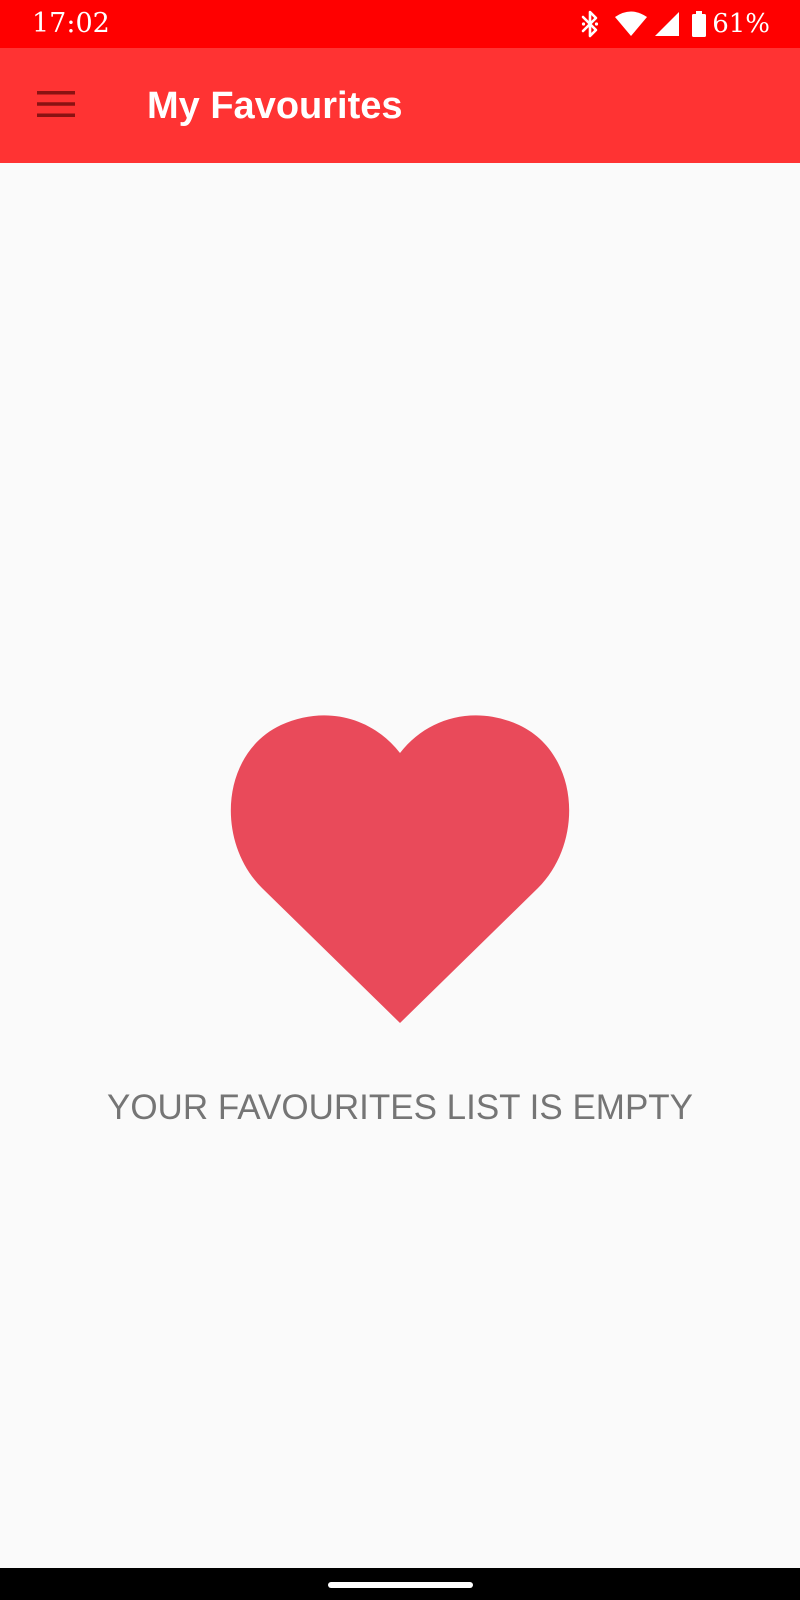 The height and width of the screenshot is (1600, 800). What do you see at coordinates (631, 24) in the screenshot?
I see `wifi-icon` at bounding box center [631, 24].